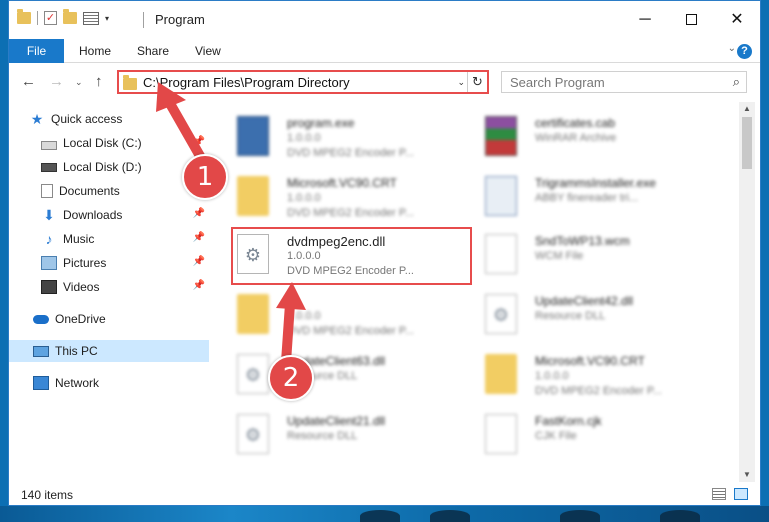 This screenshot has width=769, height=522. I want to click on maximize-icon, so click(691, 20).